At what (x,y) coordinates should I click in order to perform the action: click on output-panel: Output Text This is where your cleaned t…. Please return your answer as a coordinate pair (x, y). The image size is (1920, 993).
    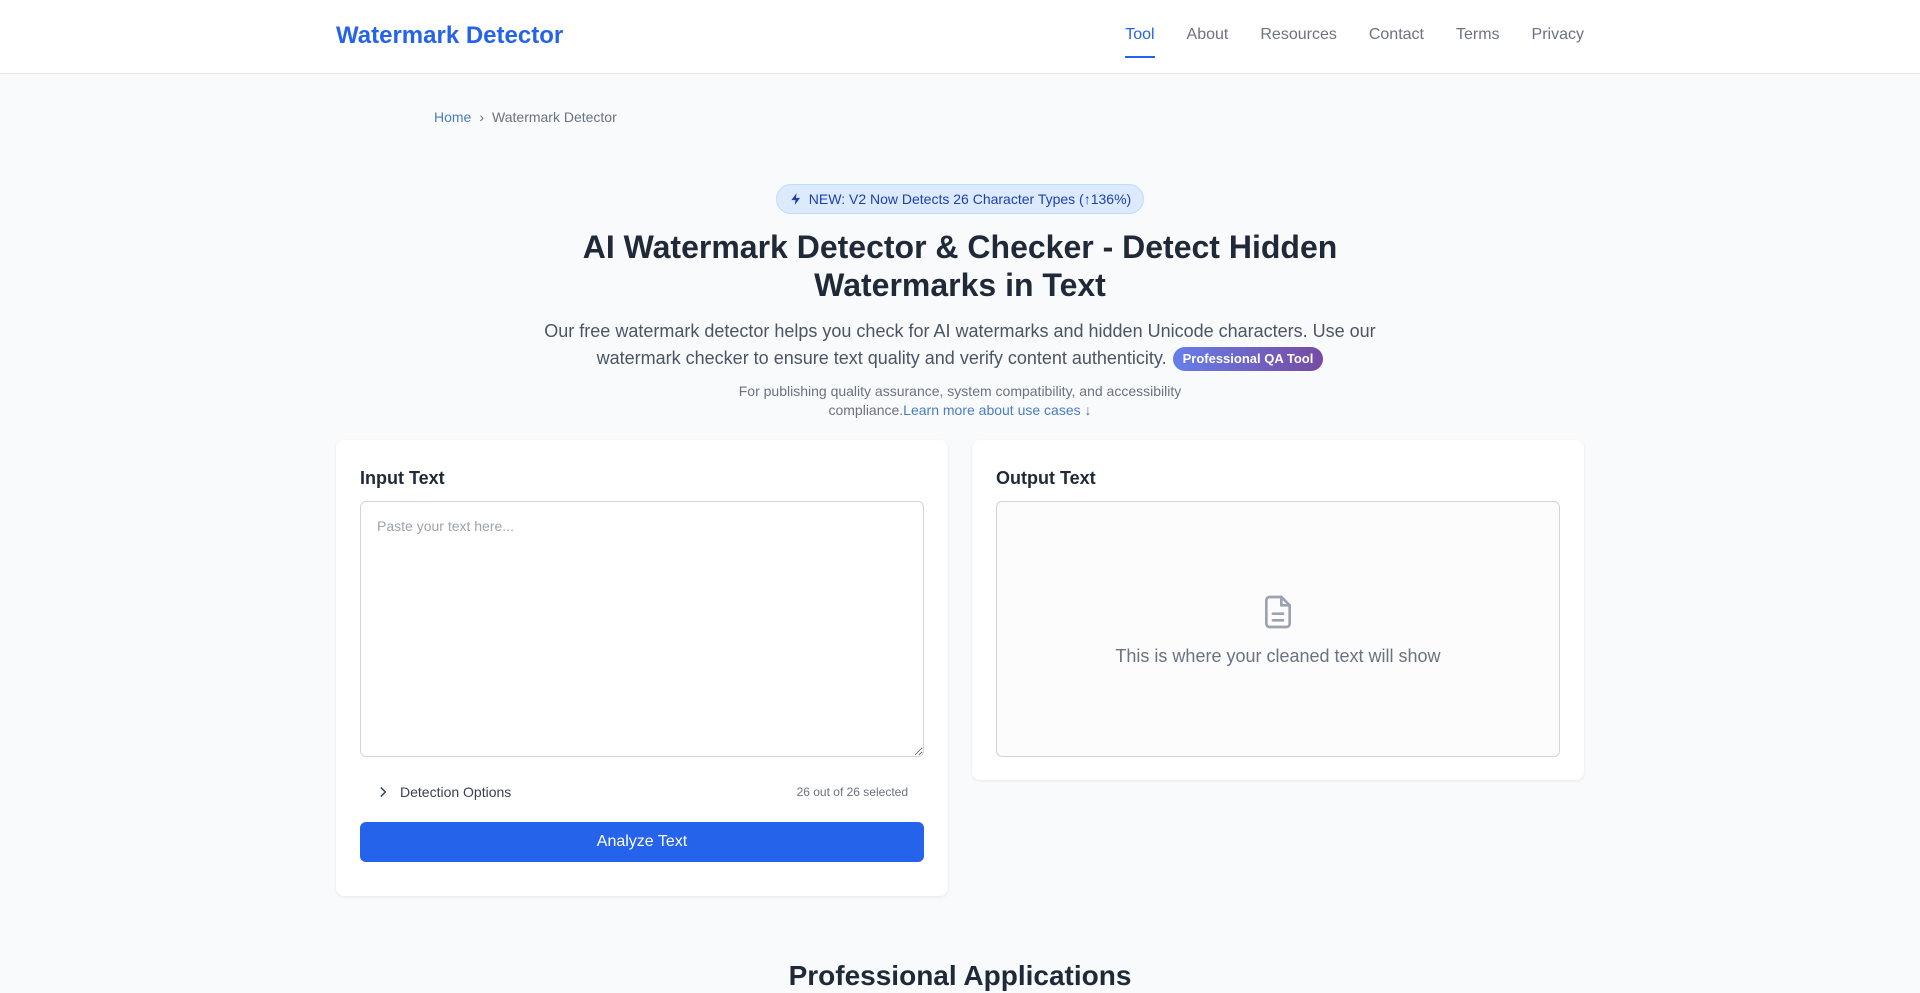
    Looking at the image, I should click on (1278, 610).